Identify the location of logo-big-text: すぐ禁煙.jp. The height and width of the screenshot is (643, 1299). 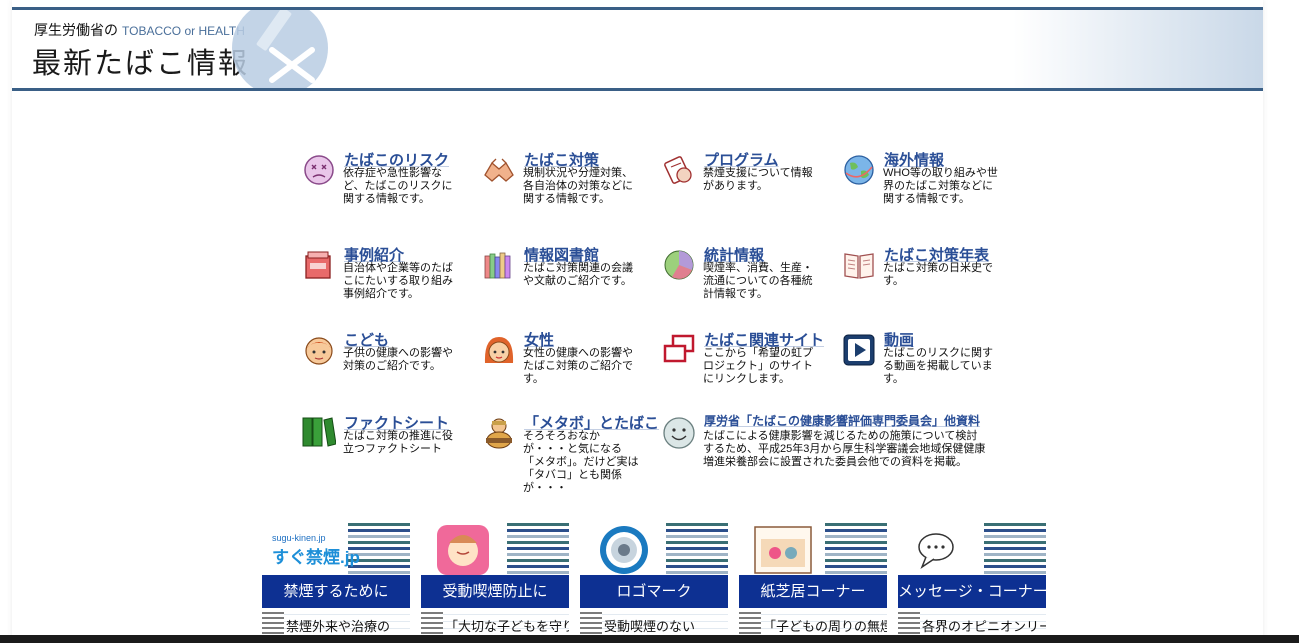
(316, 557).